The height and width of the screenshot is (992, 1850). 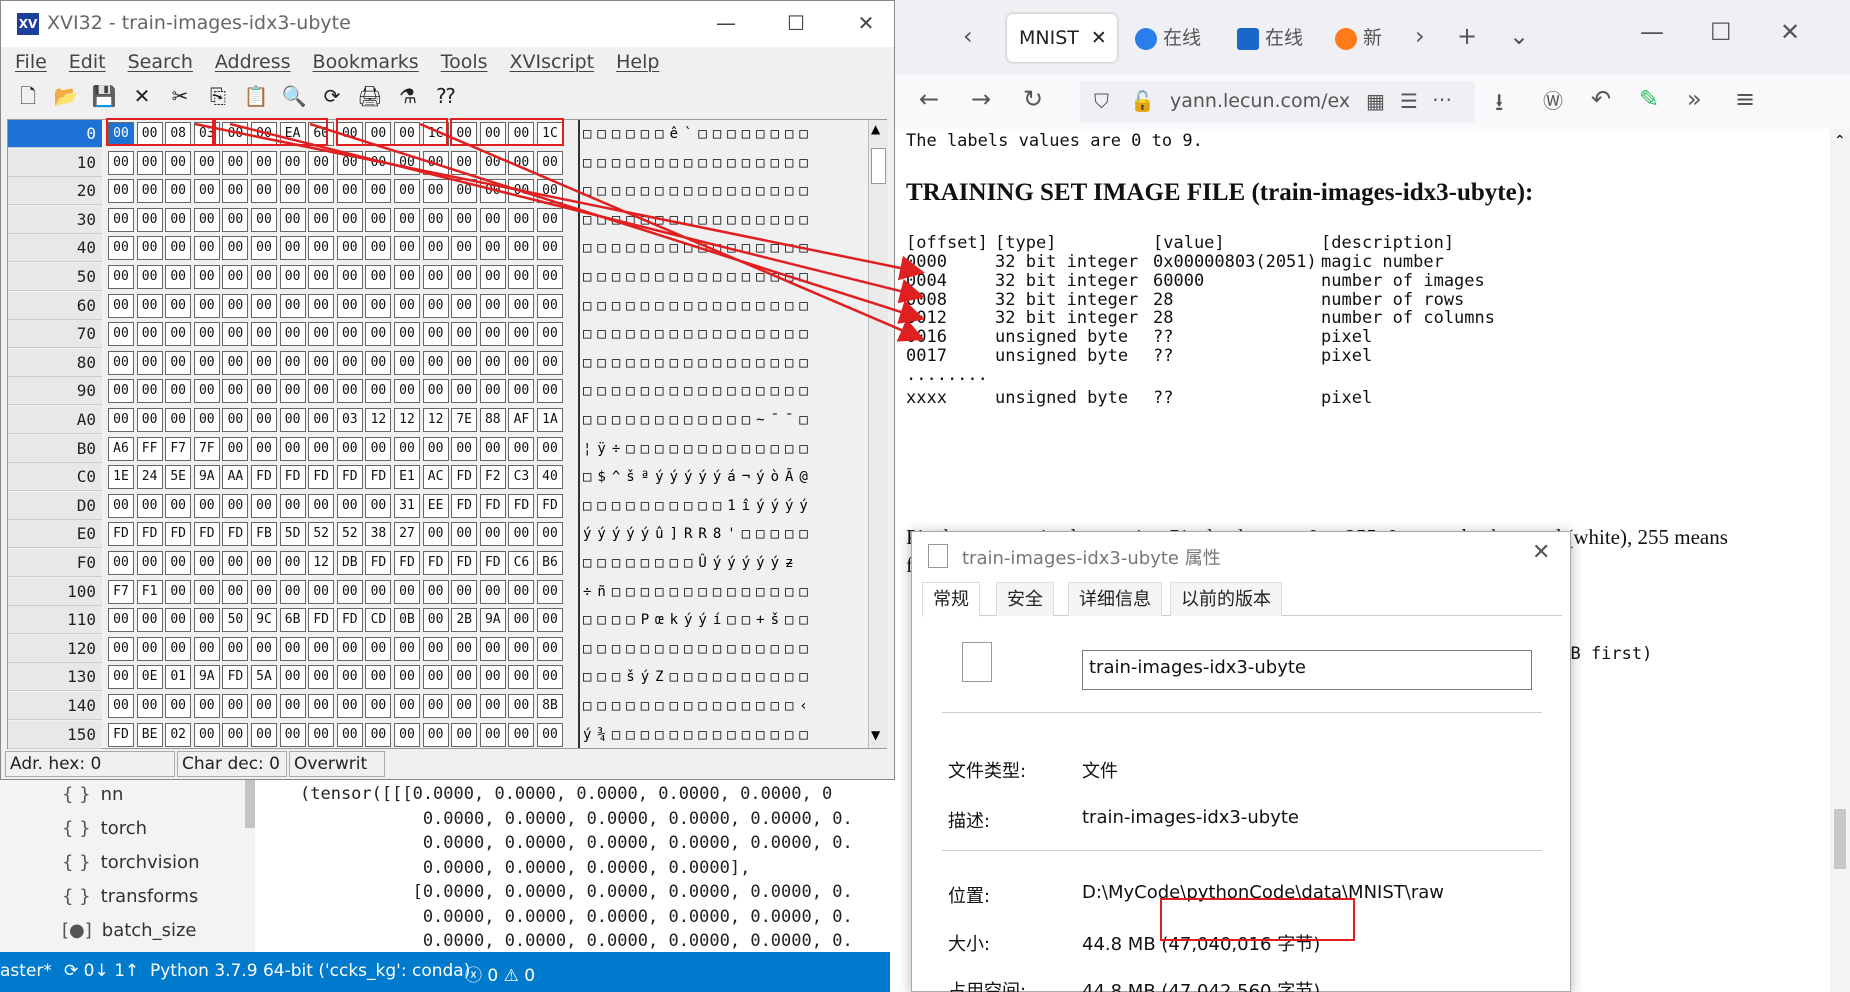 What do you see at coordinates (180, 96) in the screenshot?
I see `cut-icon: ✂` at bounding box center [180, 96].